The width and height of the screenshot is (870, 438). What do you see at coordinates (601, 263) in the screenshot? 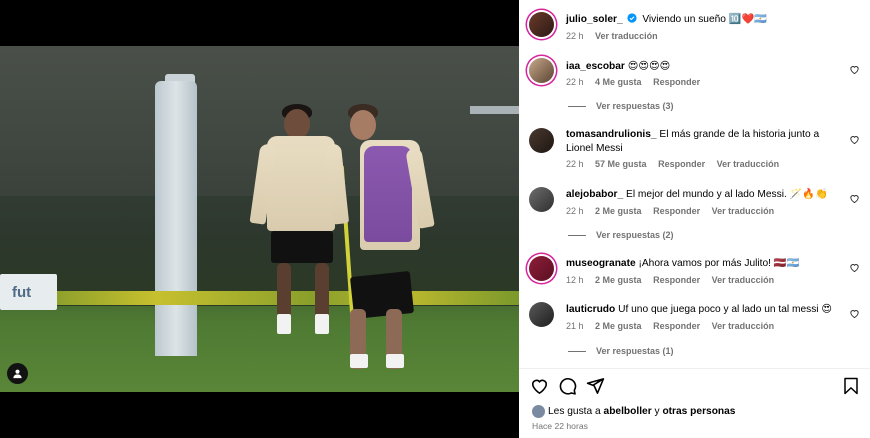
I see `comment-username: museogranate` at bounding box center [601, 263].